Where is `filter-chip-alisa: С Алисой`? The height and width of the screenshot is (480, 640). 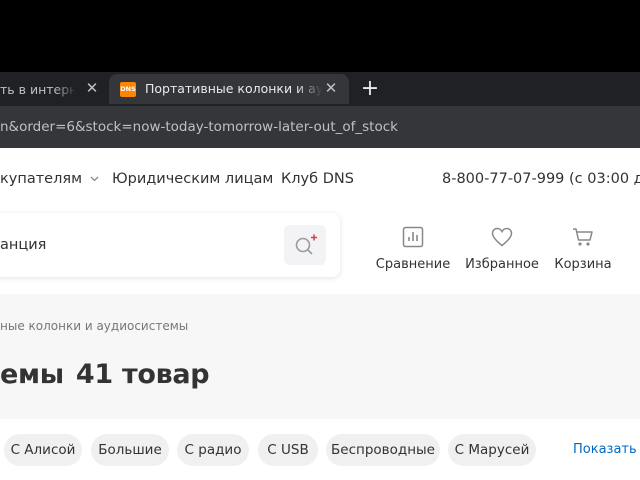 filter-chip-alisa: С Алисой is located at coordinates (43, 450).